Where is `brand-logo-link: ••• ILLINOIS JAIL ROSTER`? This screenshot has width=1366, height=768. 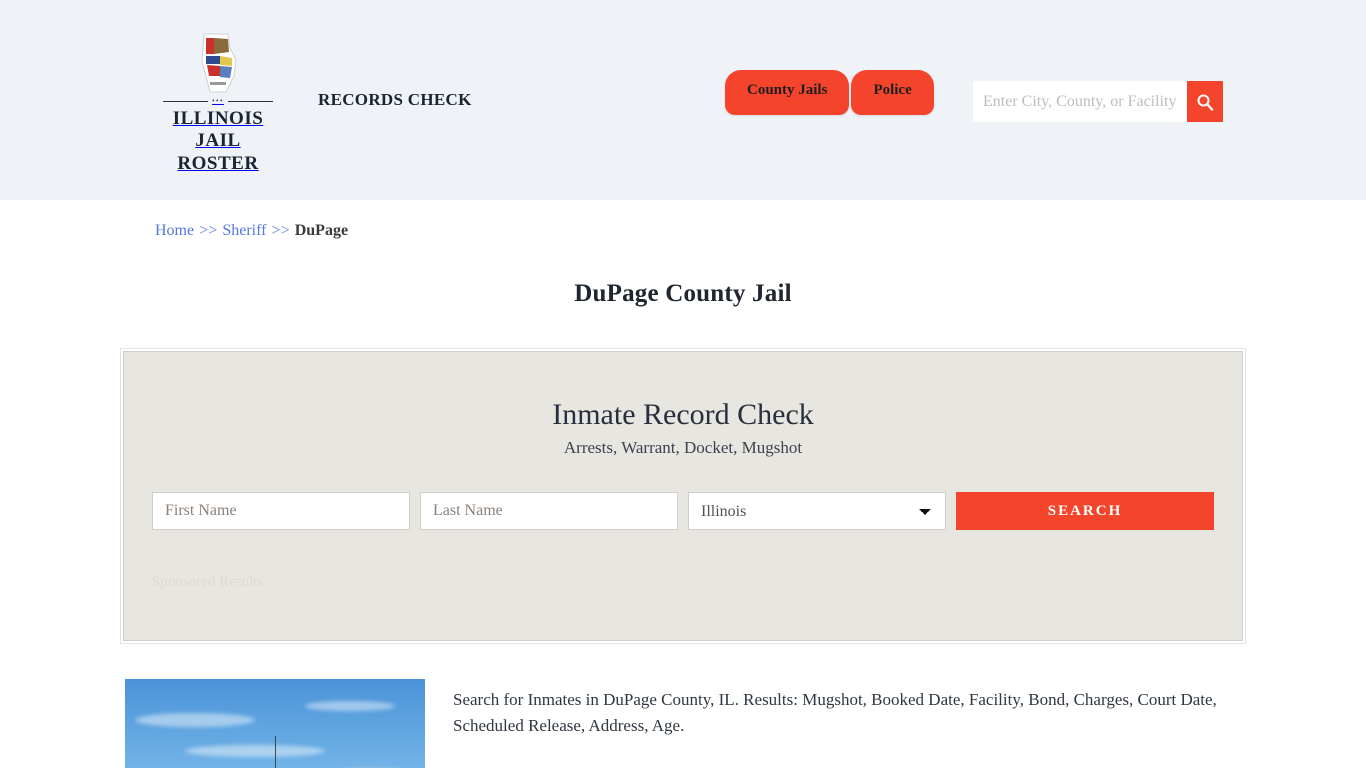 brand-logo-link: ••• ILLINOIS JAIL ROSTER is located at coordinates (218, 103).